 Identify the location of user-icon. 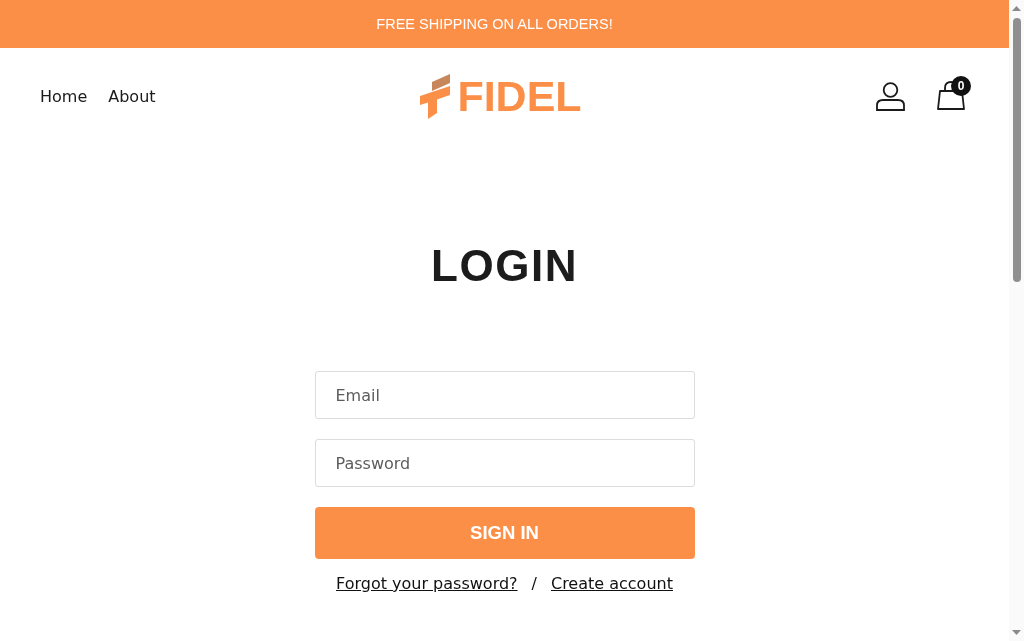
(890, 96).